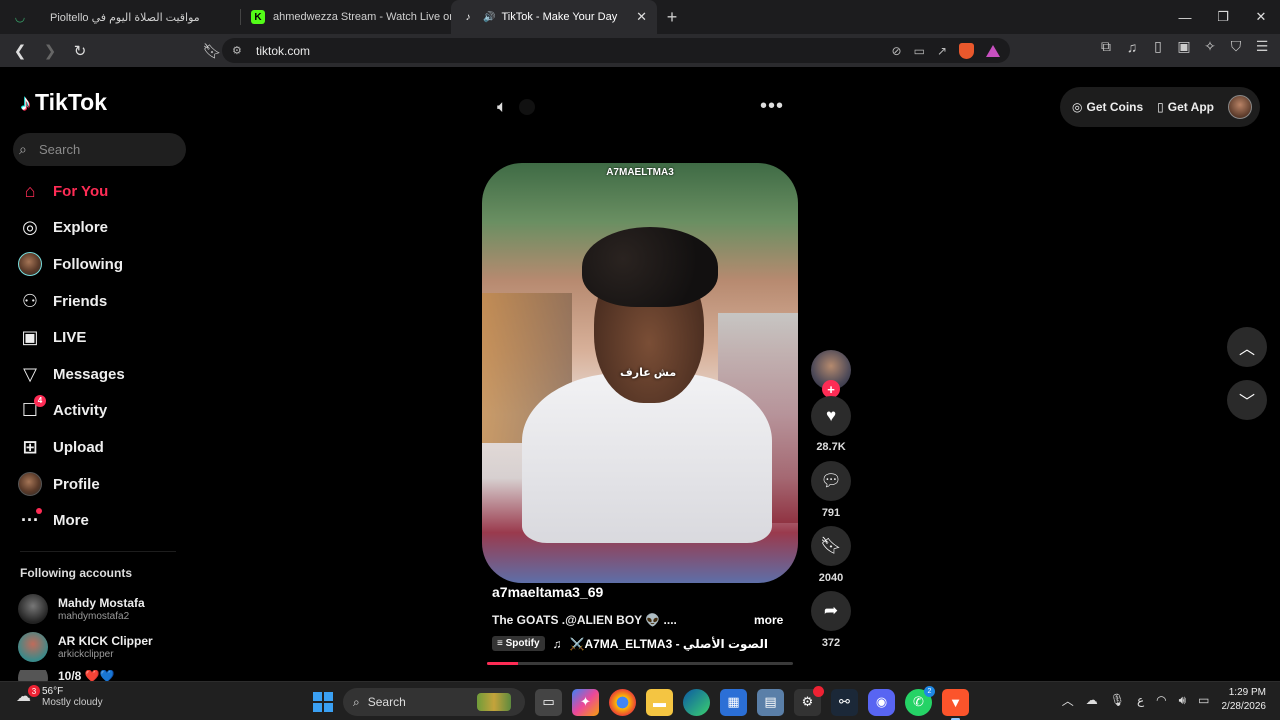 The width and height of the screenshot is (1280, 720). Describe the element at coordinates (71, 337) in the screenshot. I see `nav-item-live: ▣ LIVE` at that location.